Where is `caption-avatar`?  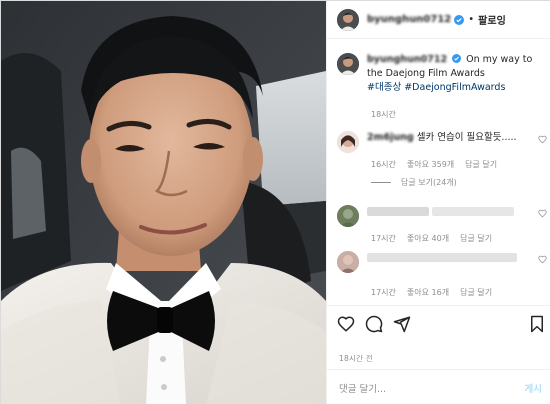 caption-avatar is located at coordinates (348, 64).